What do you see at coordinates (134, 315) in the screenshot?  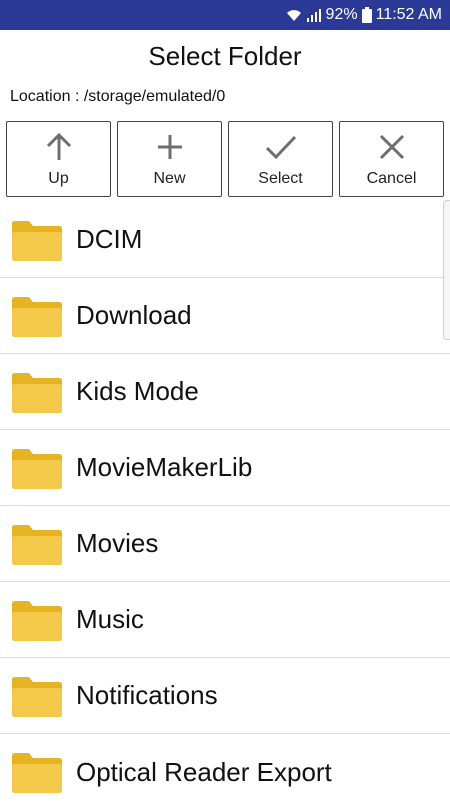 I see `folder-name: Download` at bounding box center [134, 315].